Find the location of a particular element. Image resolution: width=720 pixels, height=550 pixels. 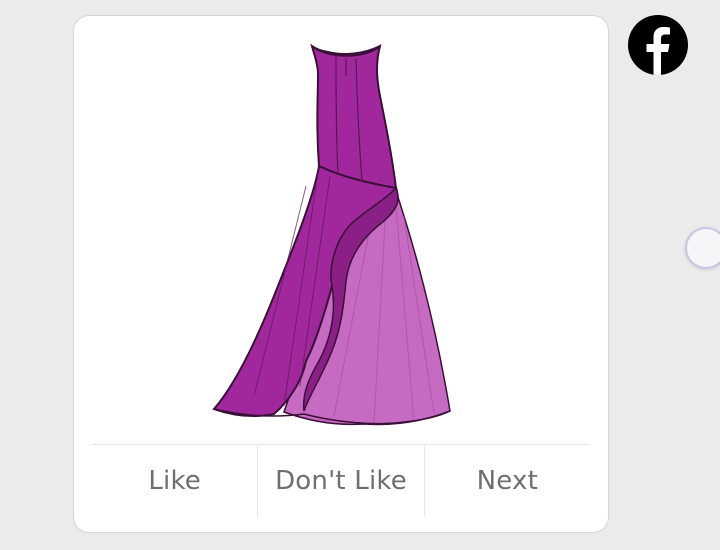

facebook-icon is located at coordinates (658, 45).